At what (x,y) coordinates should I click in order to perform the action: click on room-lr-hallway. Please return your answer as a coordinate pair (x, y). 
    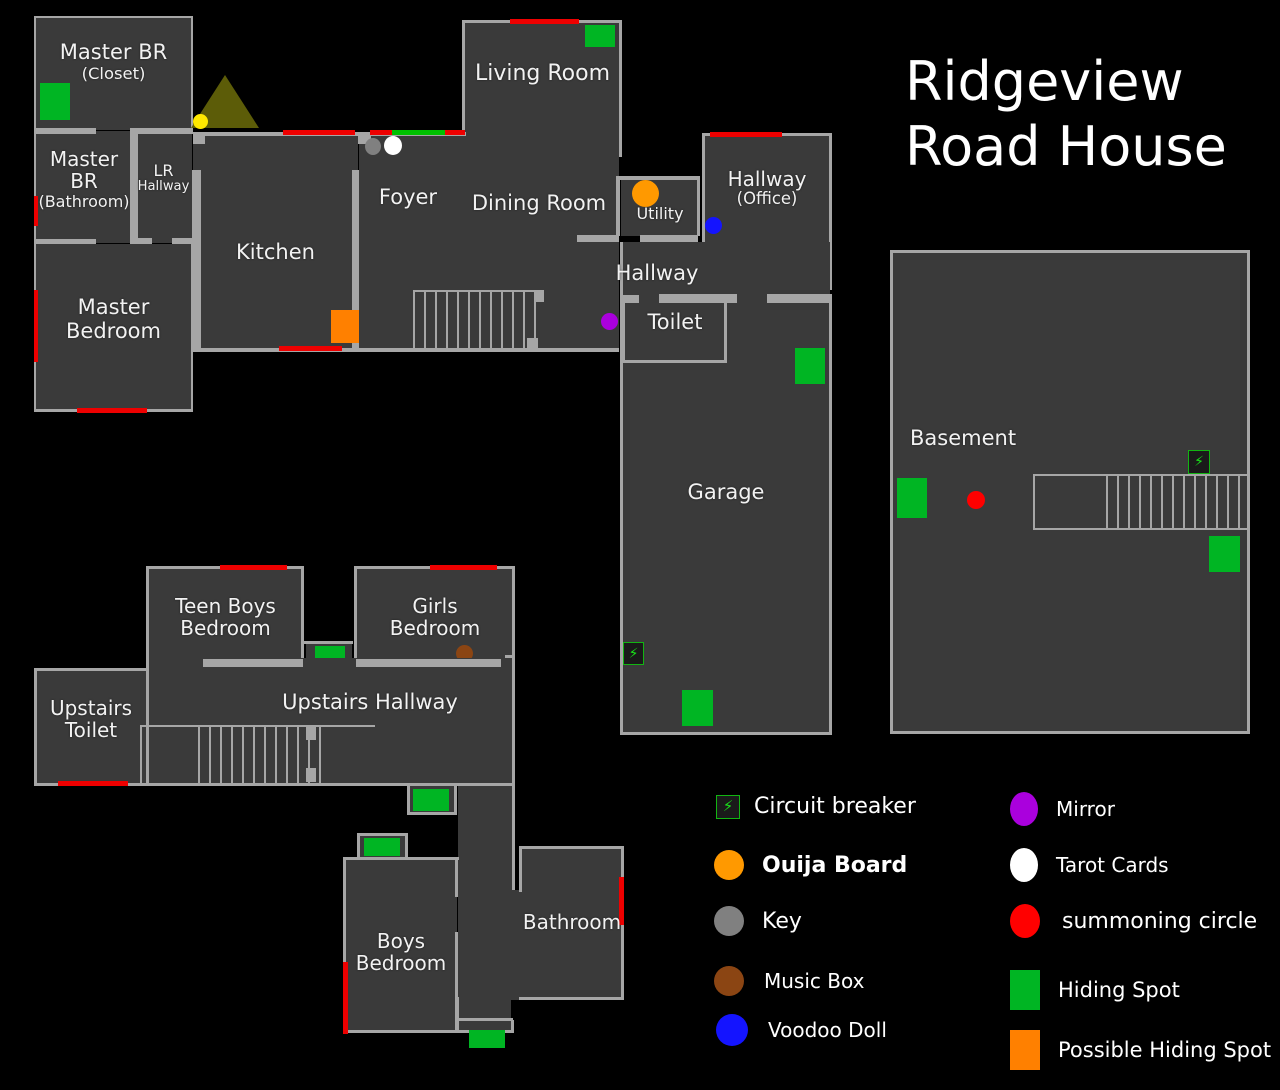
    Looking at the image, I should click on (163, 187).